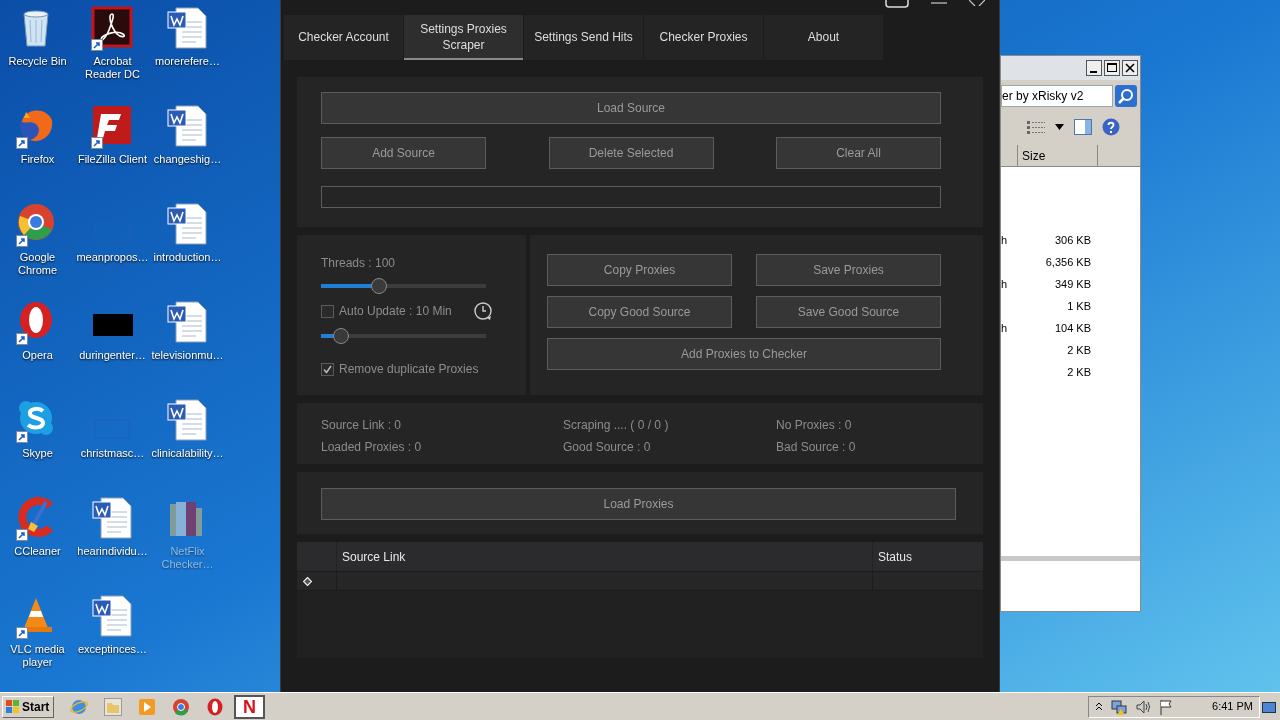  Describe the element at coordinates (583, 37) in the screenshot. I see `tab: Settings Send Hits` at that location.